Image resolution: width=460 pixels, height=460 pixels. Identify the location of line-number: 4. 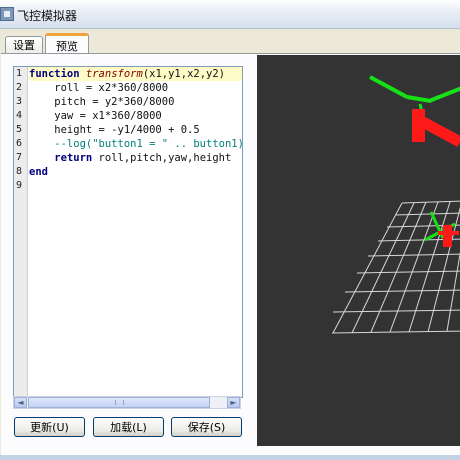
(19, 115).